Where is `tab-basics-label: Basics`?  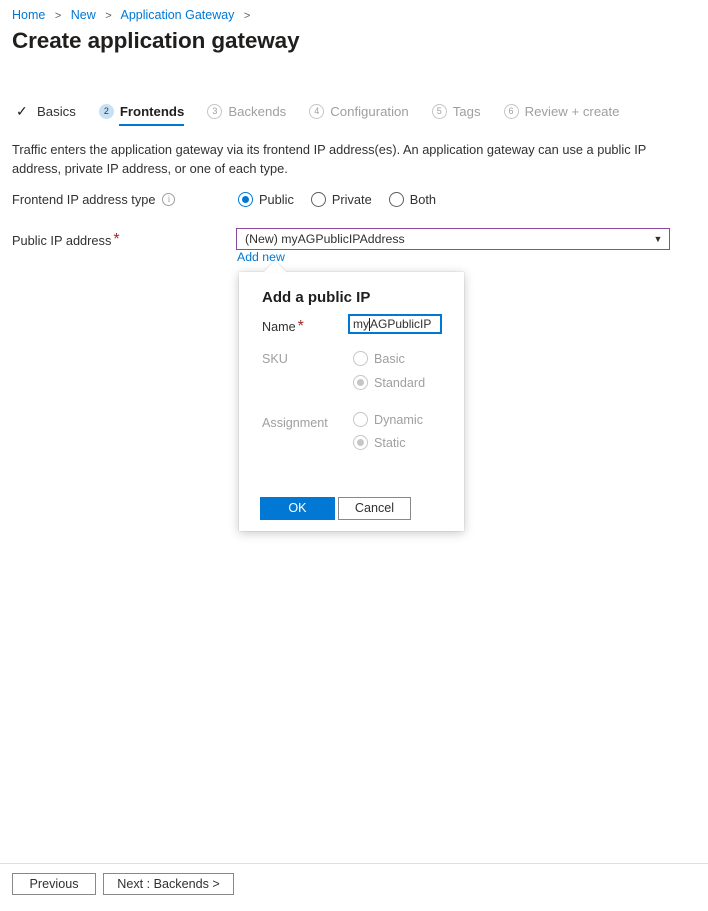
tab-basics-label: Basics is located at coordinates (56, 111).